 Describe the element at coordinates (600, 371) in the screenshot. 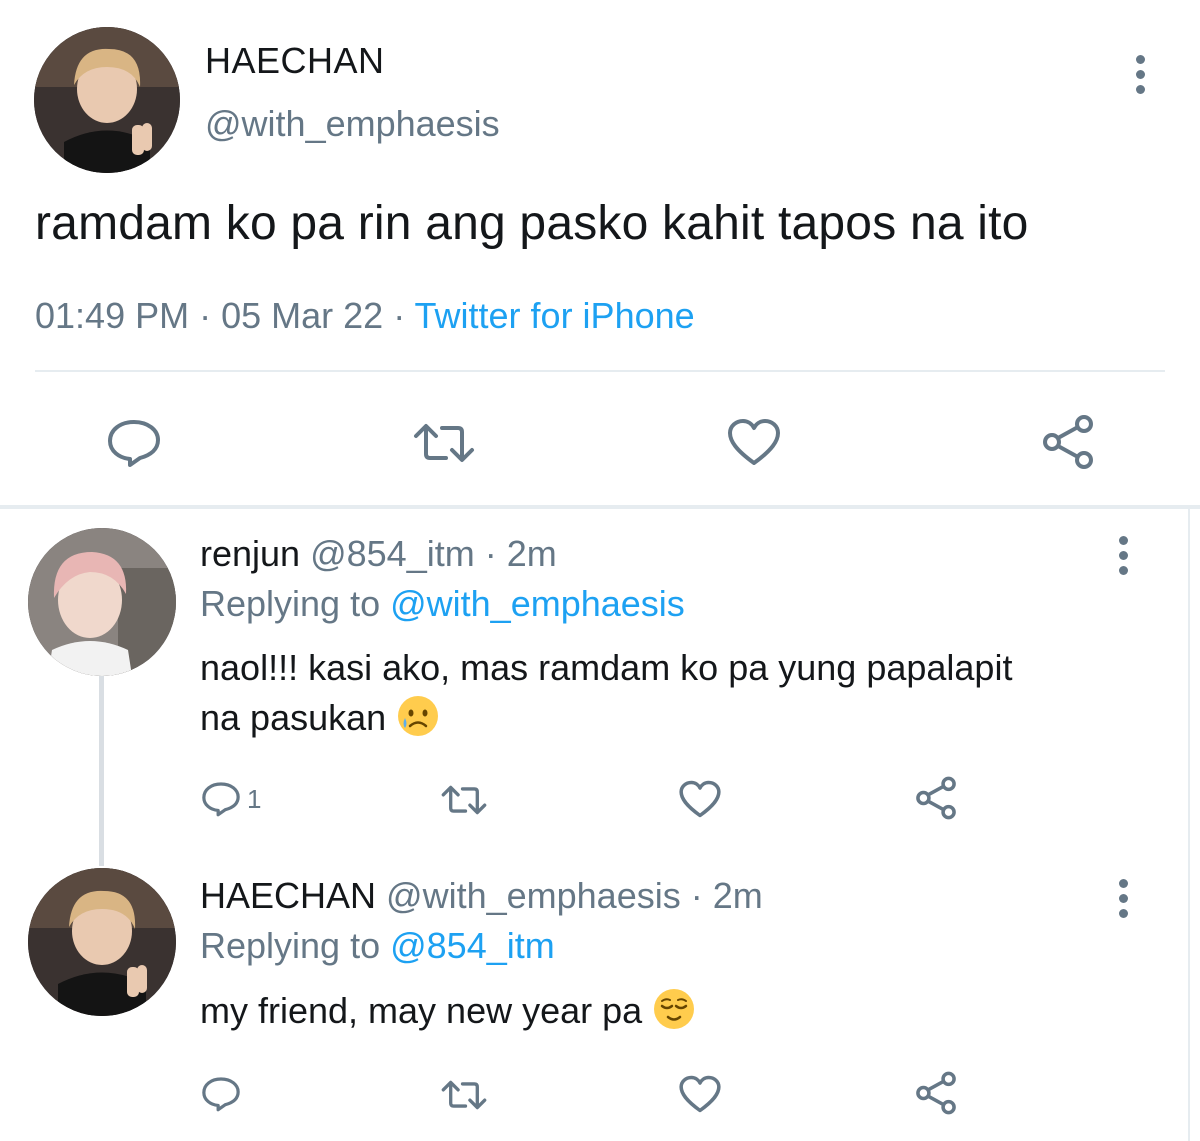

I see `divider` at that location.